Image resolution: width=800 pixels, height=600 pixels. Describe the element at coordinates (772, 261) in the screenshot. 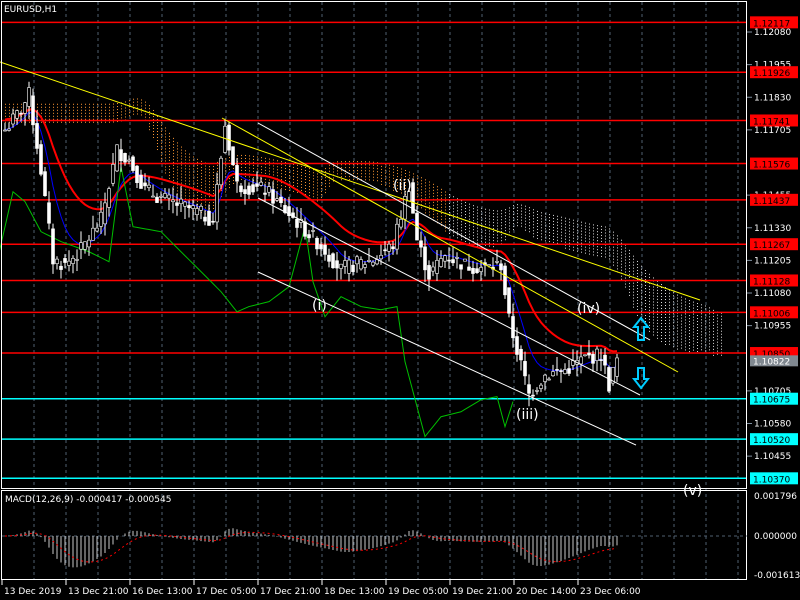

I see `y-tick-label: 1.11205` at that location.